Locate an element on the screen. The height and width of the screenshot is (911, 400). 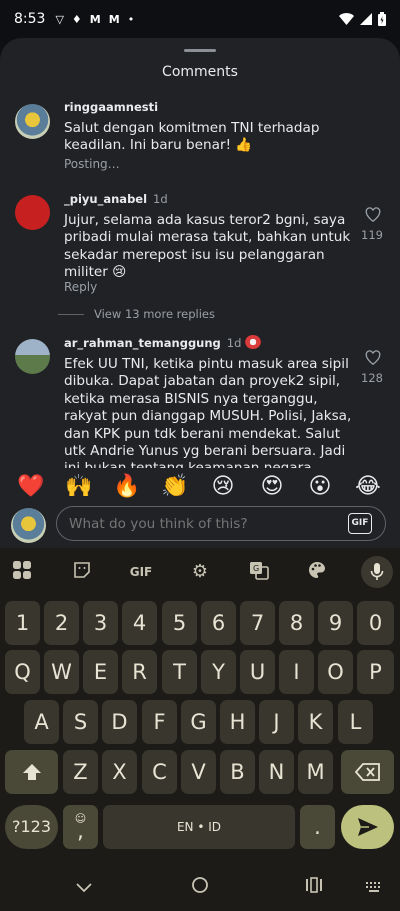
key-k: K is located at coordinates (315, 722).